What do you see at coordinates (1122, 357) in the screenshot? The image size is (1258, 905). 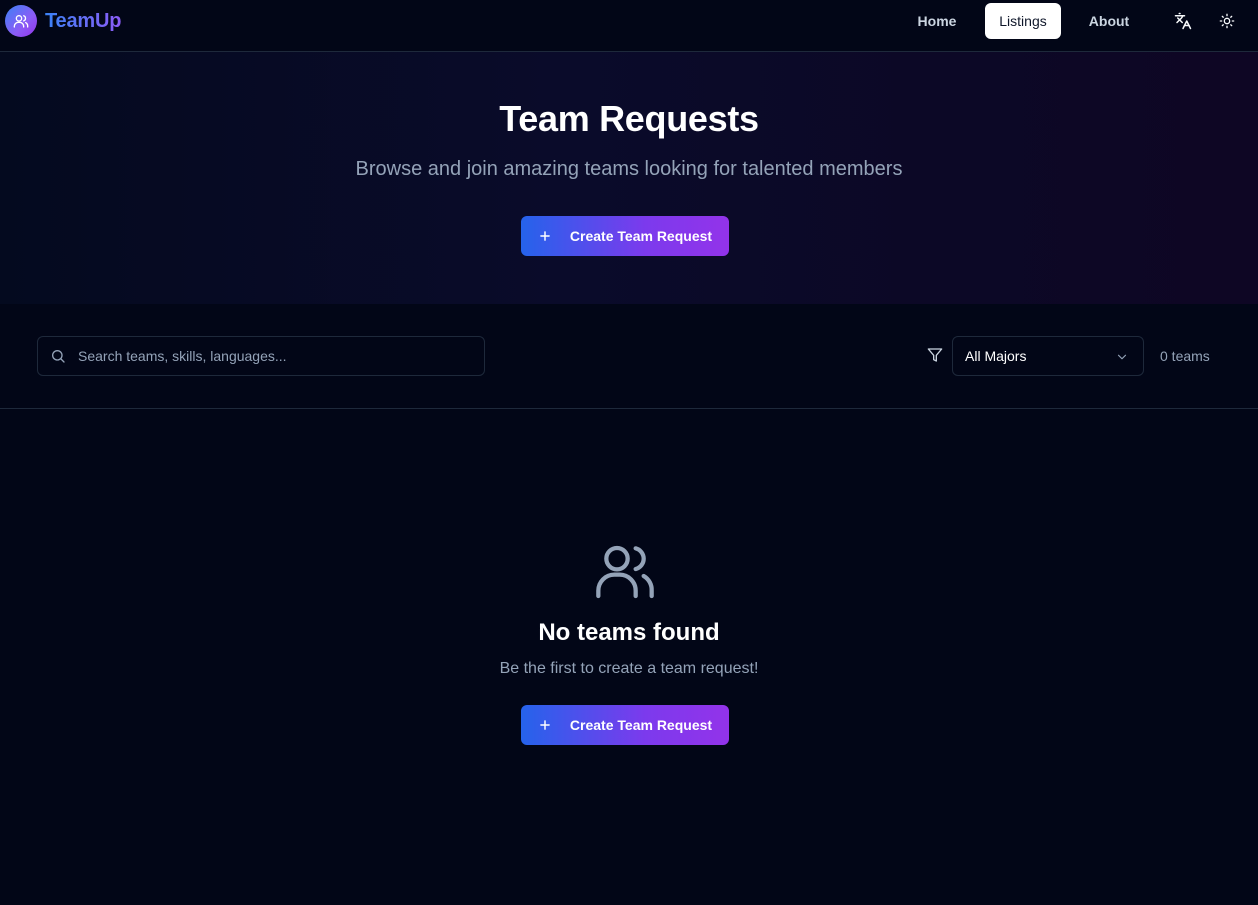 I see `chevron-down-icon` at bounding box center [1122, 357].